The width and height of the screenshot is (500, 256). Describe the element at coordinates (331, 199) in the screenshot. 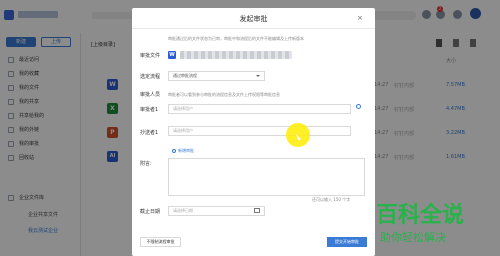

I see `char-counter: 还可以输入 150 个字` at that location.